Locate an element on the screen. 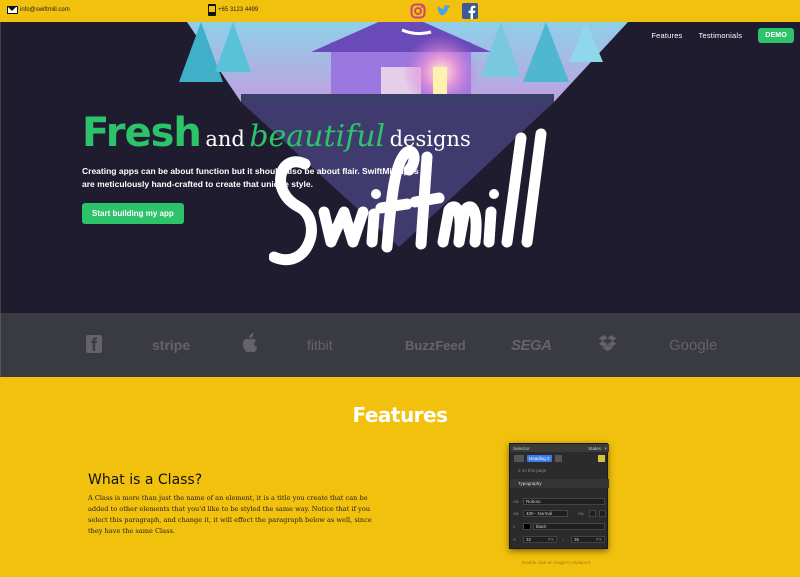 The height and width of the screenshot is (577, 800). confirm-icon is located at coordinates (601, 458).